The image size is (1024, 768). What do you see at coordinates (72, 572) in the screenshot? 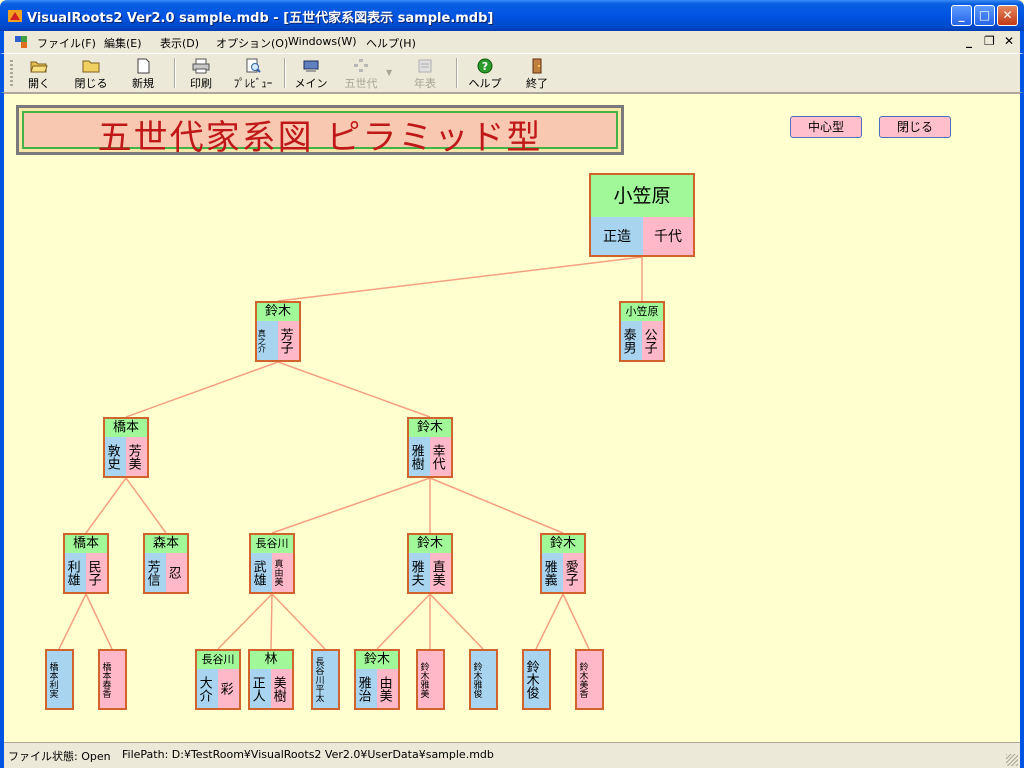
I see `husband-name: 利雄` at bounding box center [72, 572].